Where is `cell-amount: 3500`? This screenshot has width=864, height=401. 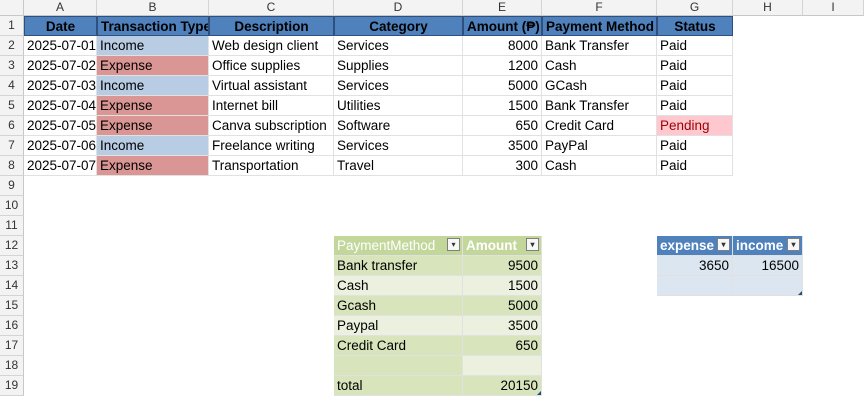 cell-amount: 3500 is located at coordinates (502, 146).